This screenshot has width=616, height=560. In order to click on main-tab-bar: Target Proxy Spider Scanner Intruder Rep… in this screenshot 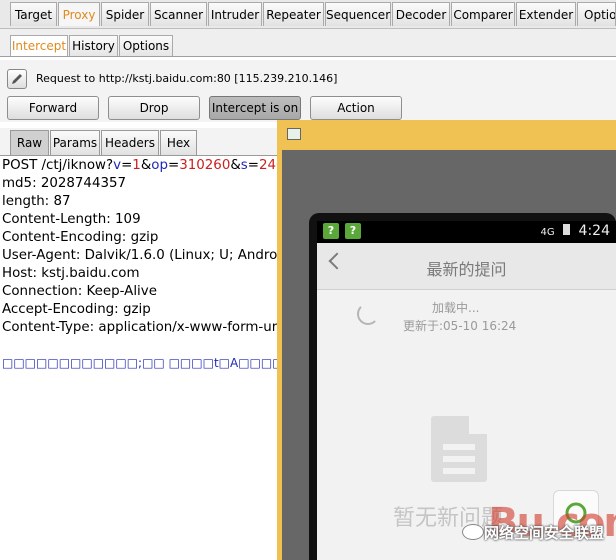, I will do `click(308, 14)`.